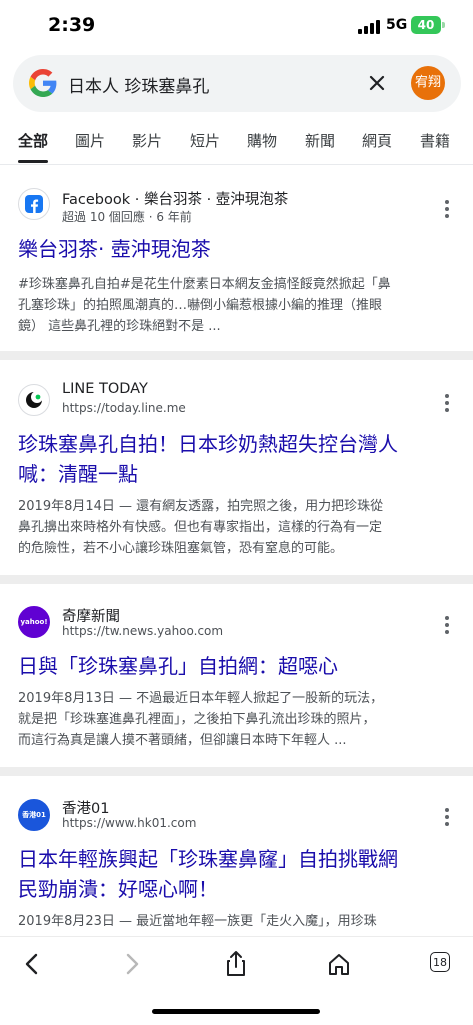  I want to click on result-title: 日本年輕族興起「珍珠塞鼻窿」自拍挑戰網 民勁崩潰：好噁心啊！, so click(238, 874).